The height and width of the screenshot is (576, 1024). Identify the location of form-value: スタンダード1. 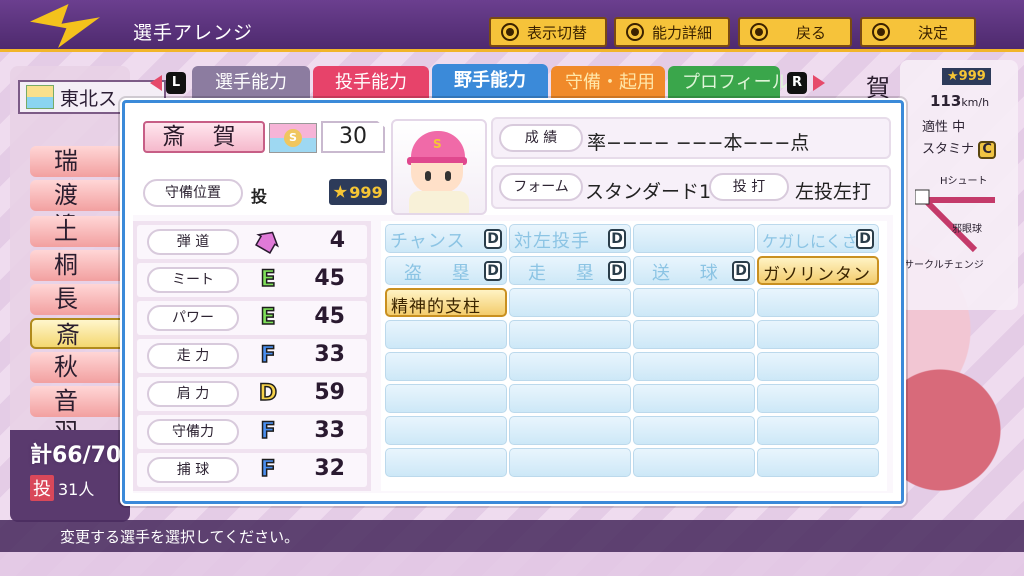
(648, 192).